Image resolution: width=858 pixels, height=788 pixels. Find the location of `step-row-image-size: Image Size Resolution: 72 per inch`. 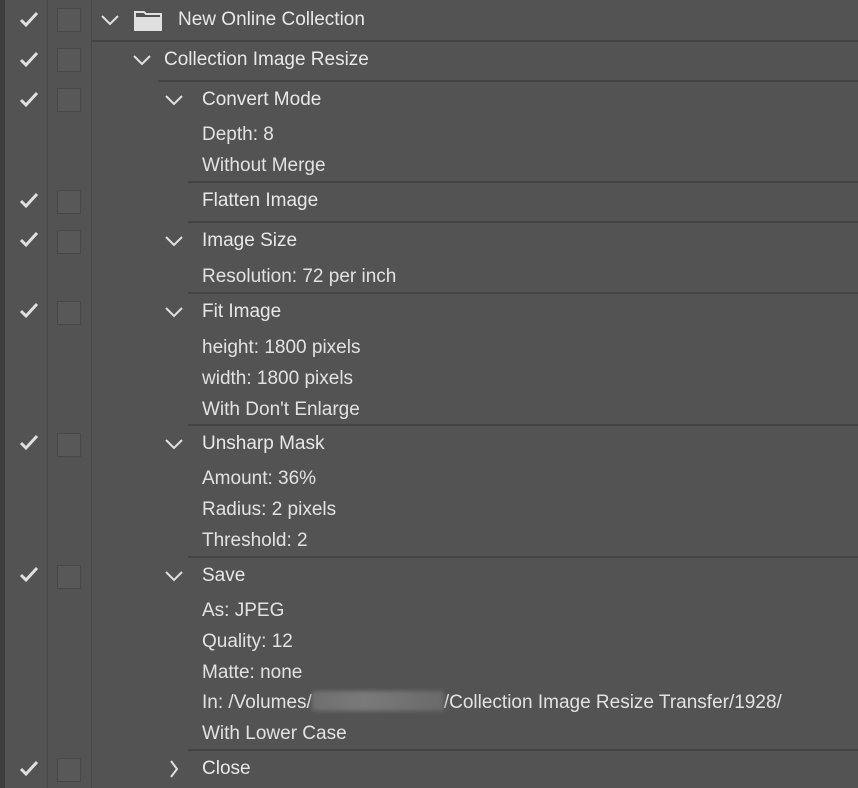

step-row-image-size: Image Size Resolution: 72 per inch is located at coordinates (429, 258).